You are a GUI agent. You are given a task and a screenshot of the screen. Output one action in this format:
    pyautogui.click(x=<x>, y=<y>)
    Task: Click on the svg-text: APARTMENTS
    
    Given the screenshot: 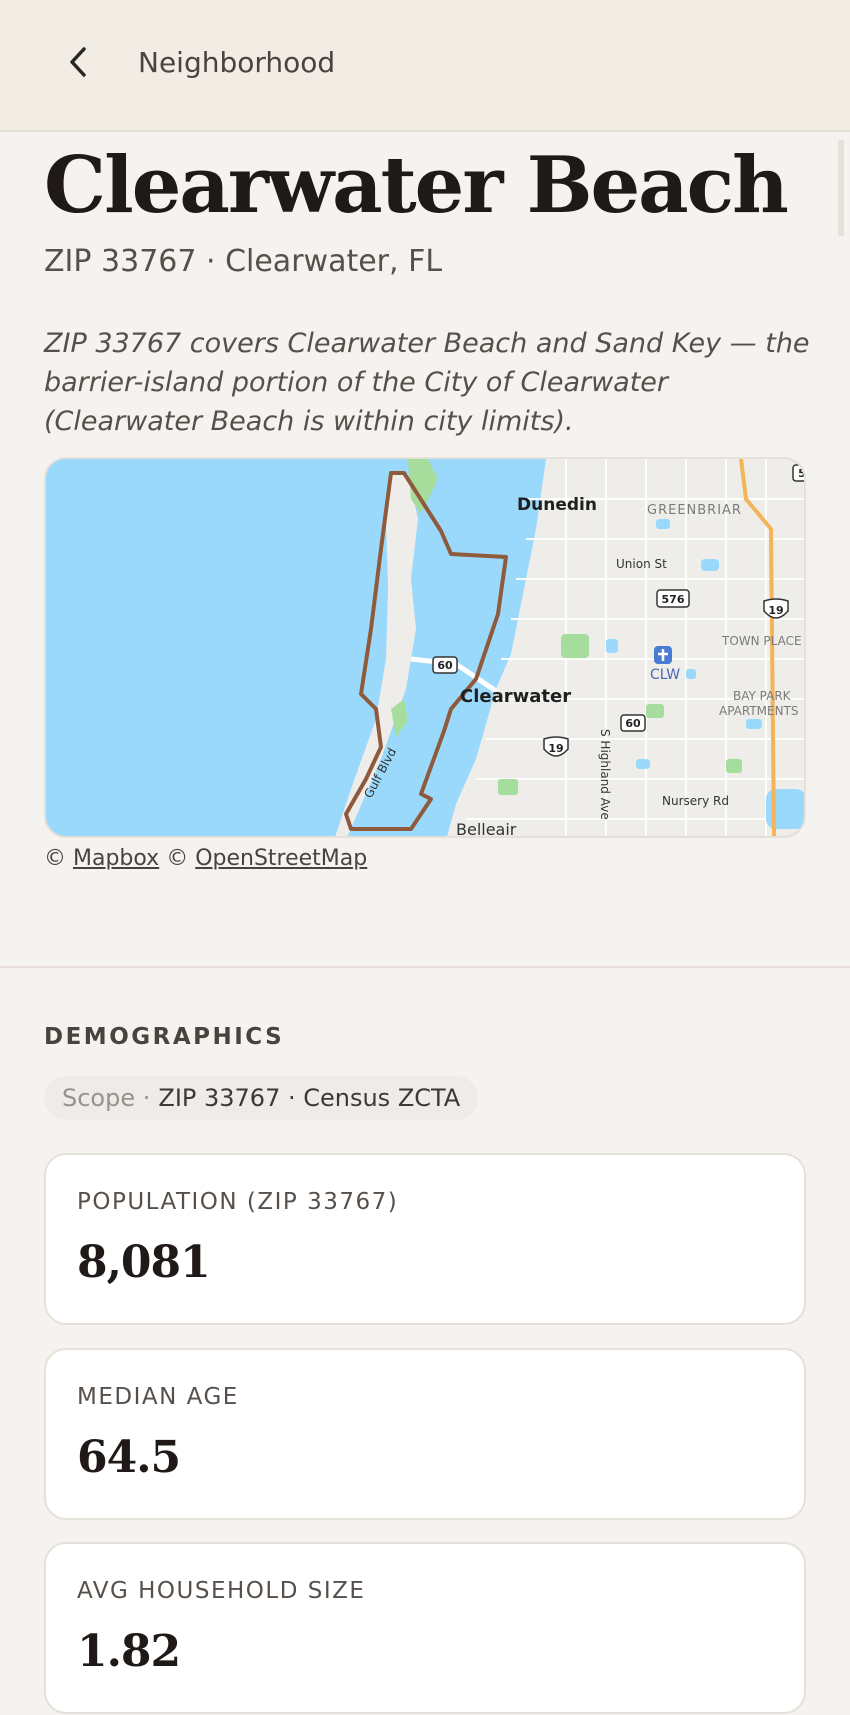 What is the action you would take?
    pyautogui.click(x=759, y=711)
    